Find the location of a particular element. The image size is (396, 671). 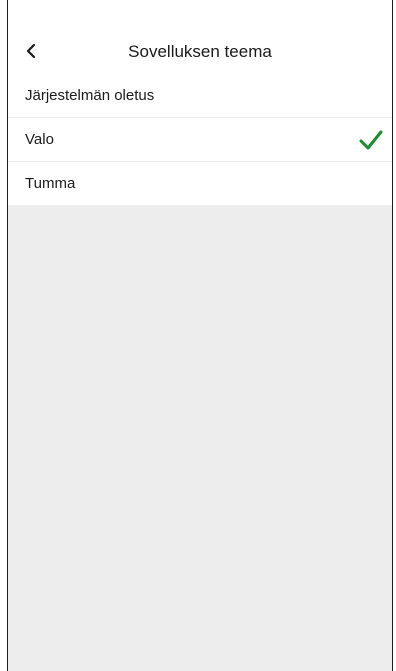

option-label: Valo is located at coordinates (39, 139).